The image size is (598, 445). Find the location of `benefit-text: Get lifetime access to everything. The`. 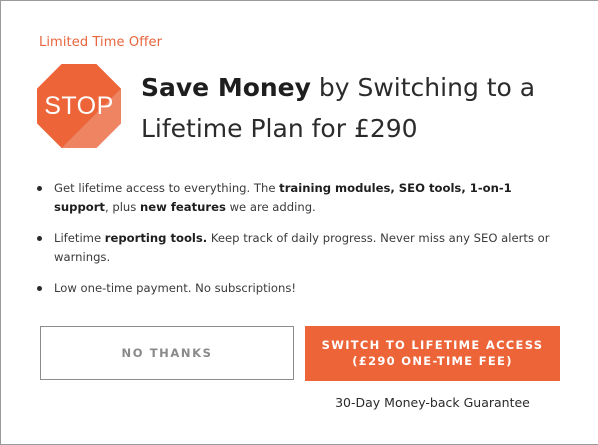

benefit-text: Get lifetime access to everything. The is located at coordinates (167, 188).